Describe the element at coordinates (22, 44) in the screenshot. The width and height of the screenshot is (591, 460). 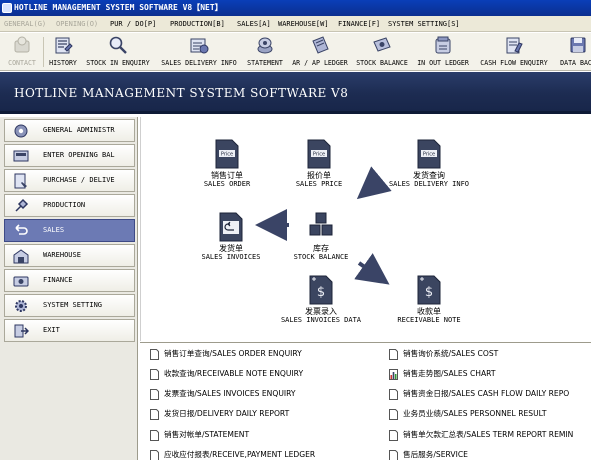
I see `contact-icon` at that location.